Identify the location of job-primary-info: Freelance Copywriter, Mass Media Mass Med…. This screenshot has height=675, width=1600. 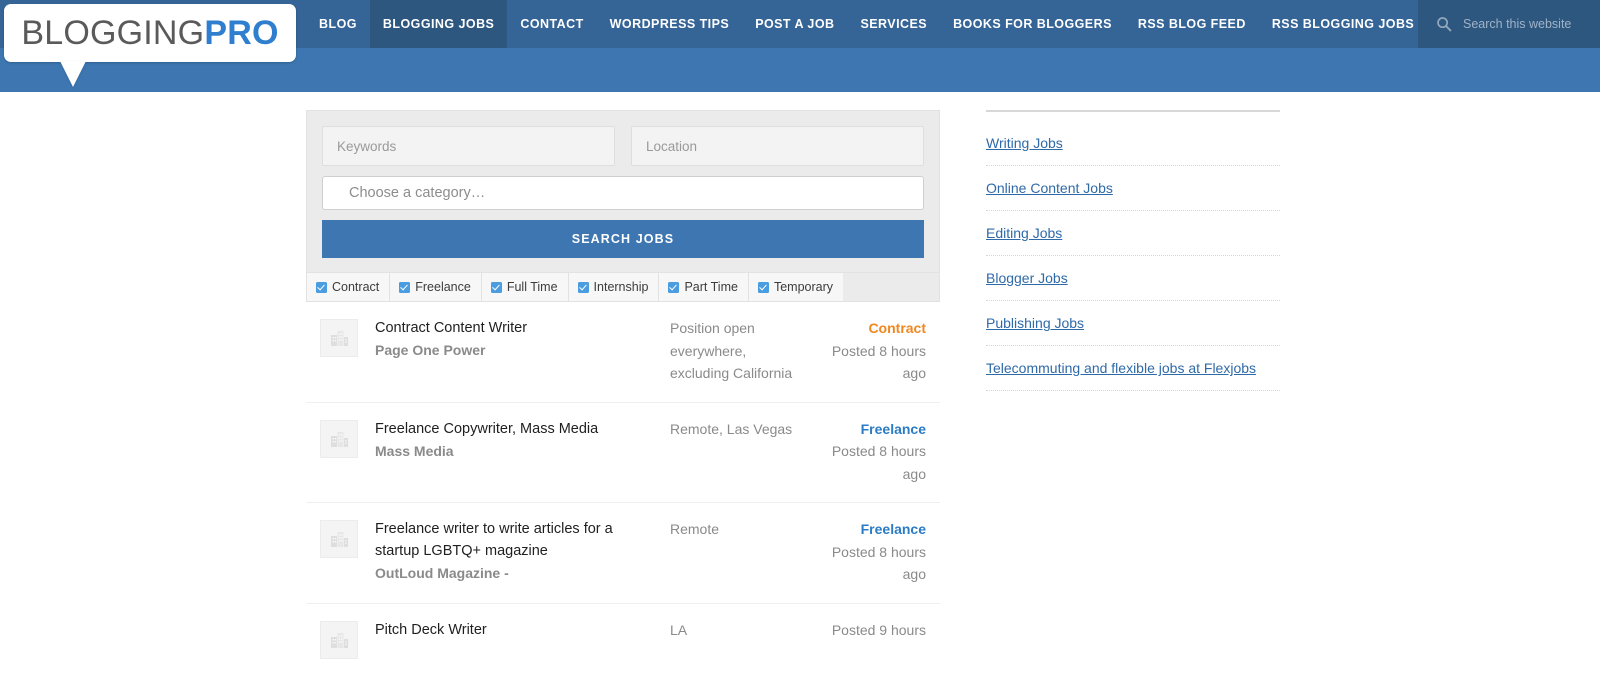
(522, 440).